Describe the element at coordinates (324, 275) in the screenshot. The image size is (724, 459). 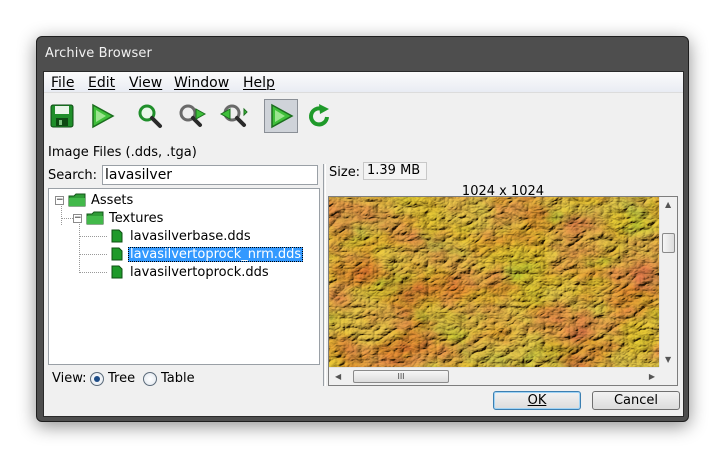
I see `panel-splitter` at that location.